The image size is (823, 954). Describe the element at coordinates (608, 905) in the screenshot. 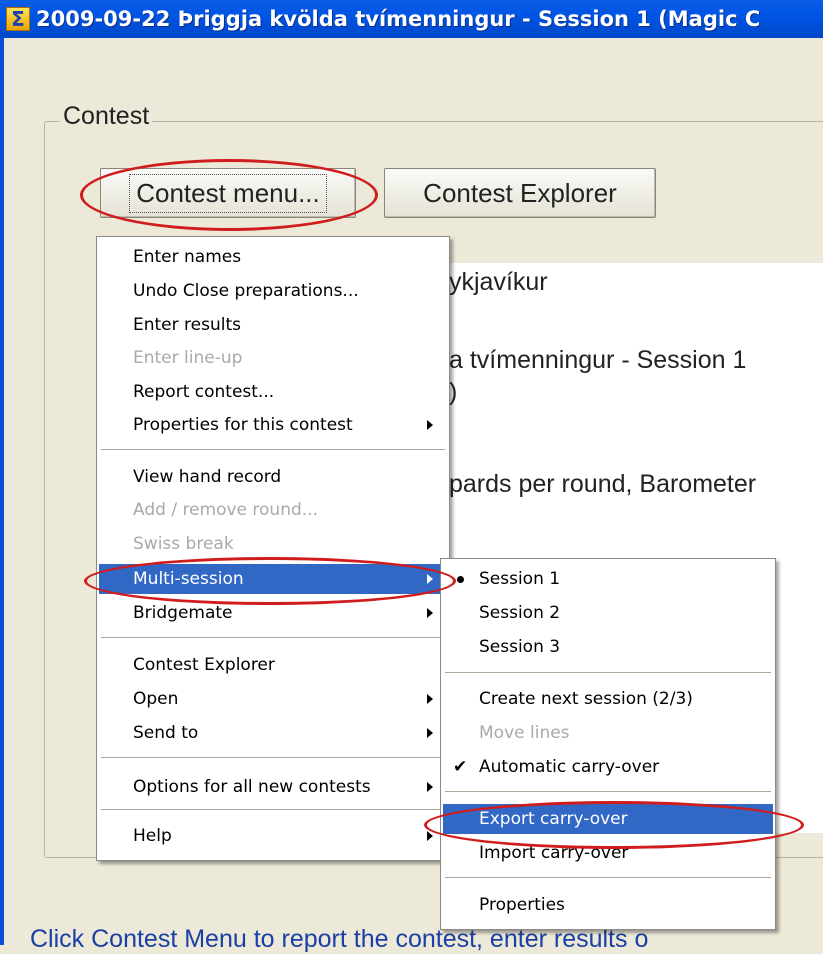

I see `submenu-item-properties: Properties` at that location.